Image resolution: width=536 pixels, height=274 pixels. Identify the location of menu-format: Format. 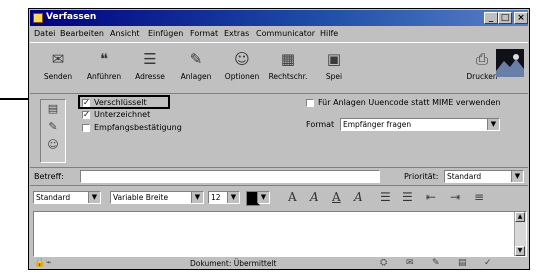
(204, 33).